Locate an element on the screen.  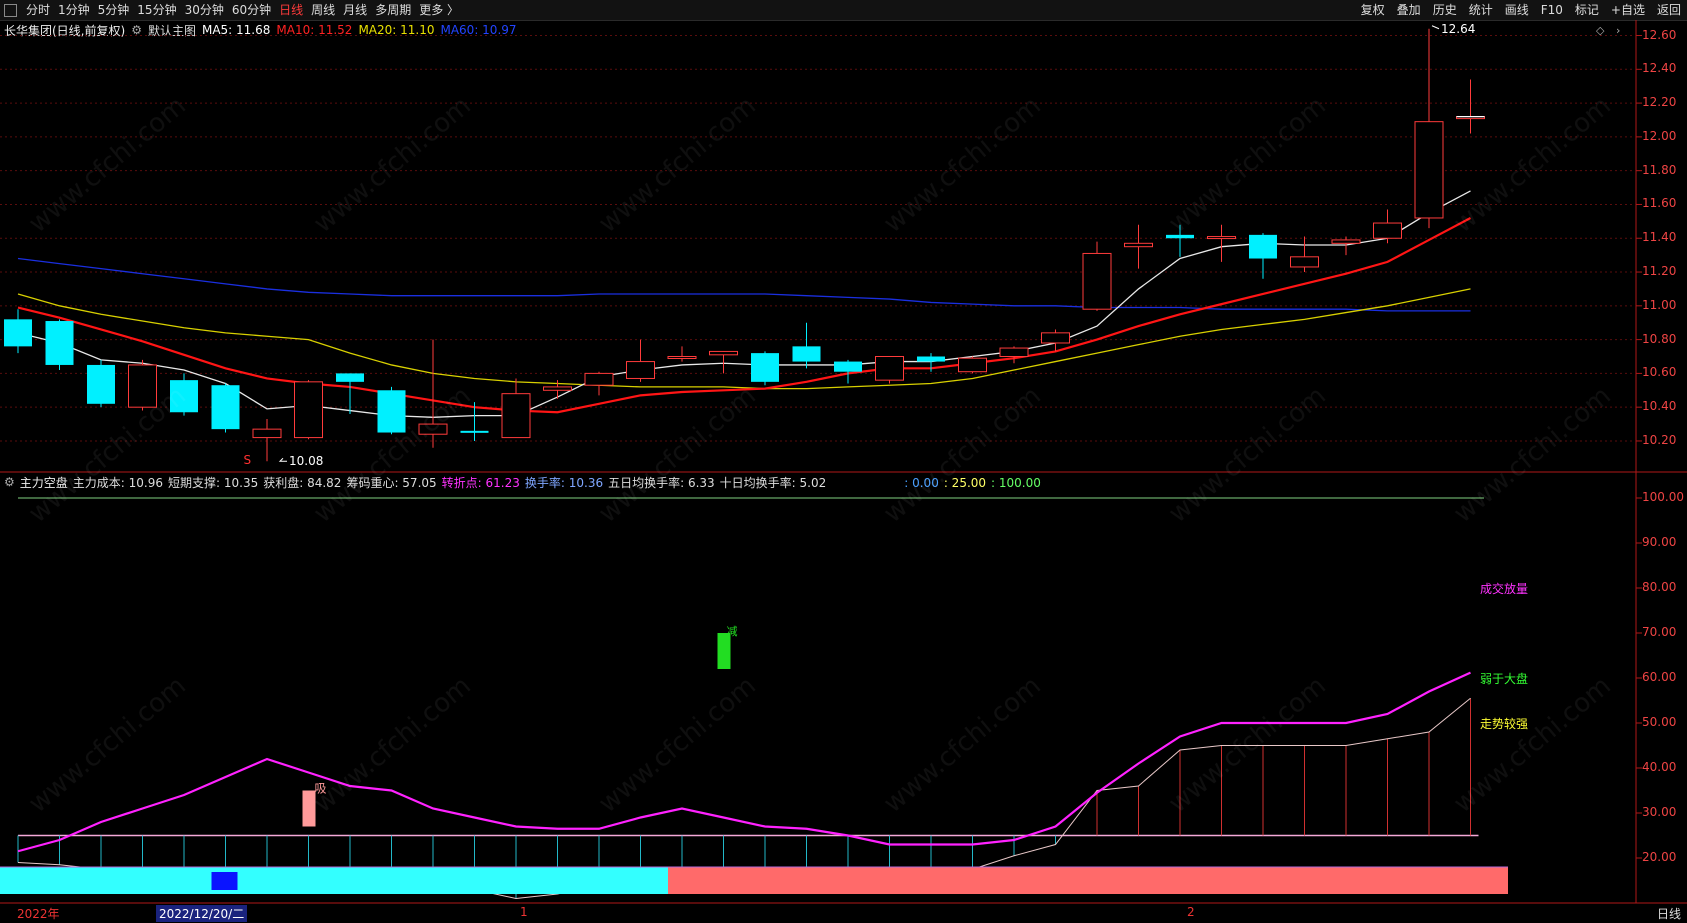
ind-tick-label: 50.00 is located at coordinates (1659, 722).